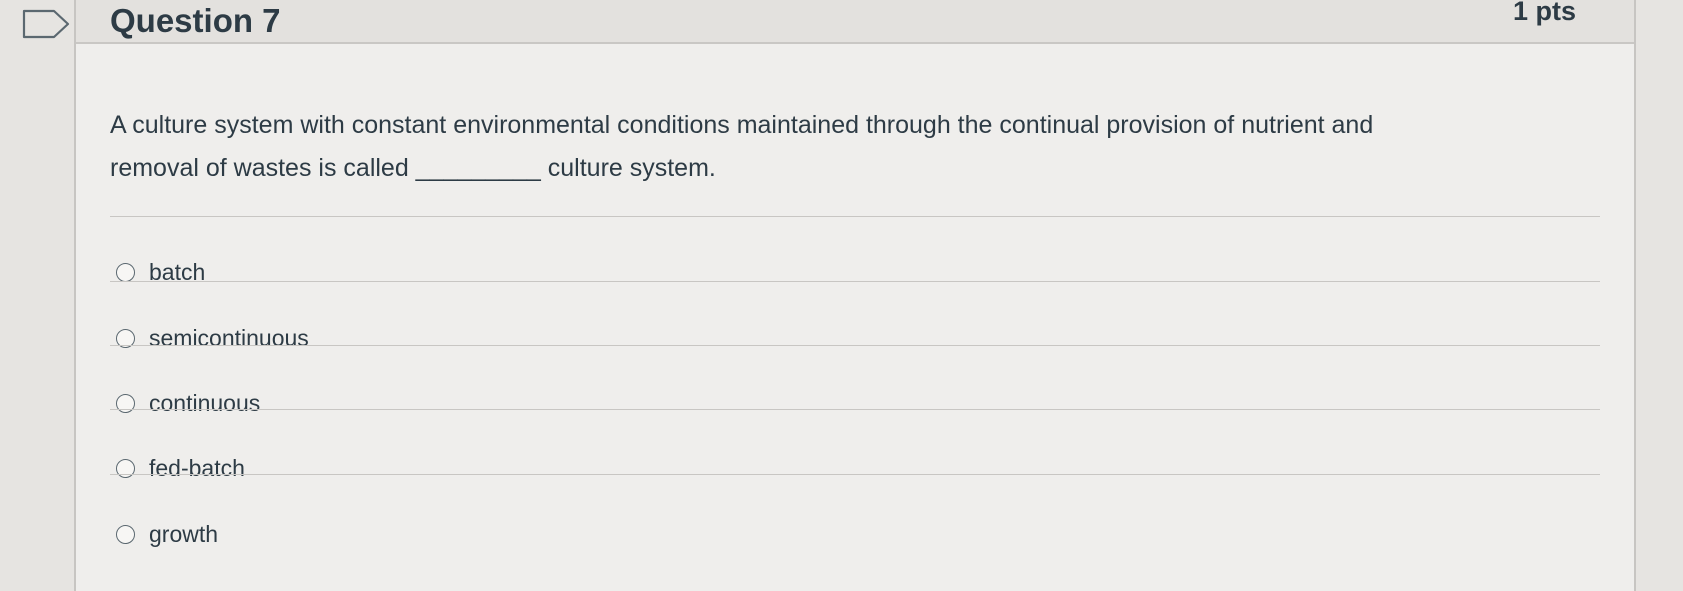 This screenshot has width=1683, height=591. I want to click on answer-option-batch: batch, so click(160, 272).